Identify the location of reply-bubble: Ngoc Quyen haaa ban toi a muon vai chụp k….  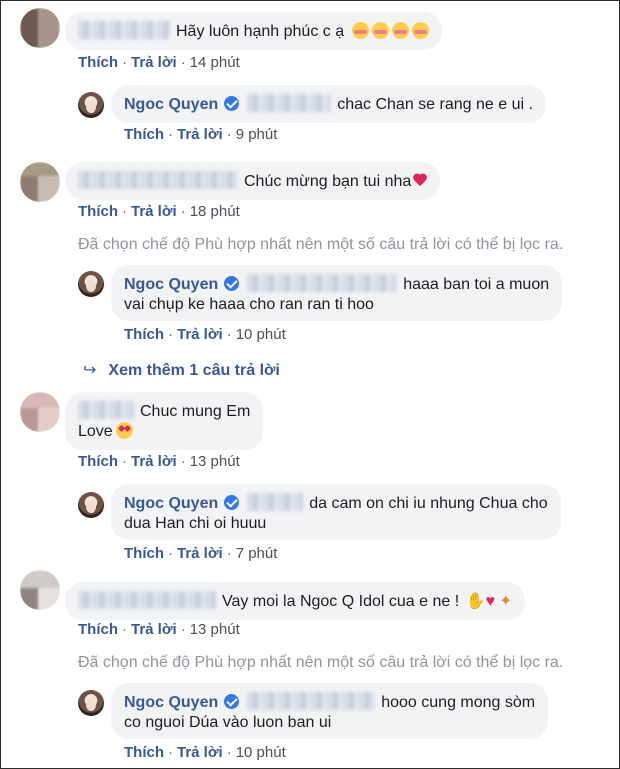
(337, 293).